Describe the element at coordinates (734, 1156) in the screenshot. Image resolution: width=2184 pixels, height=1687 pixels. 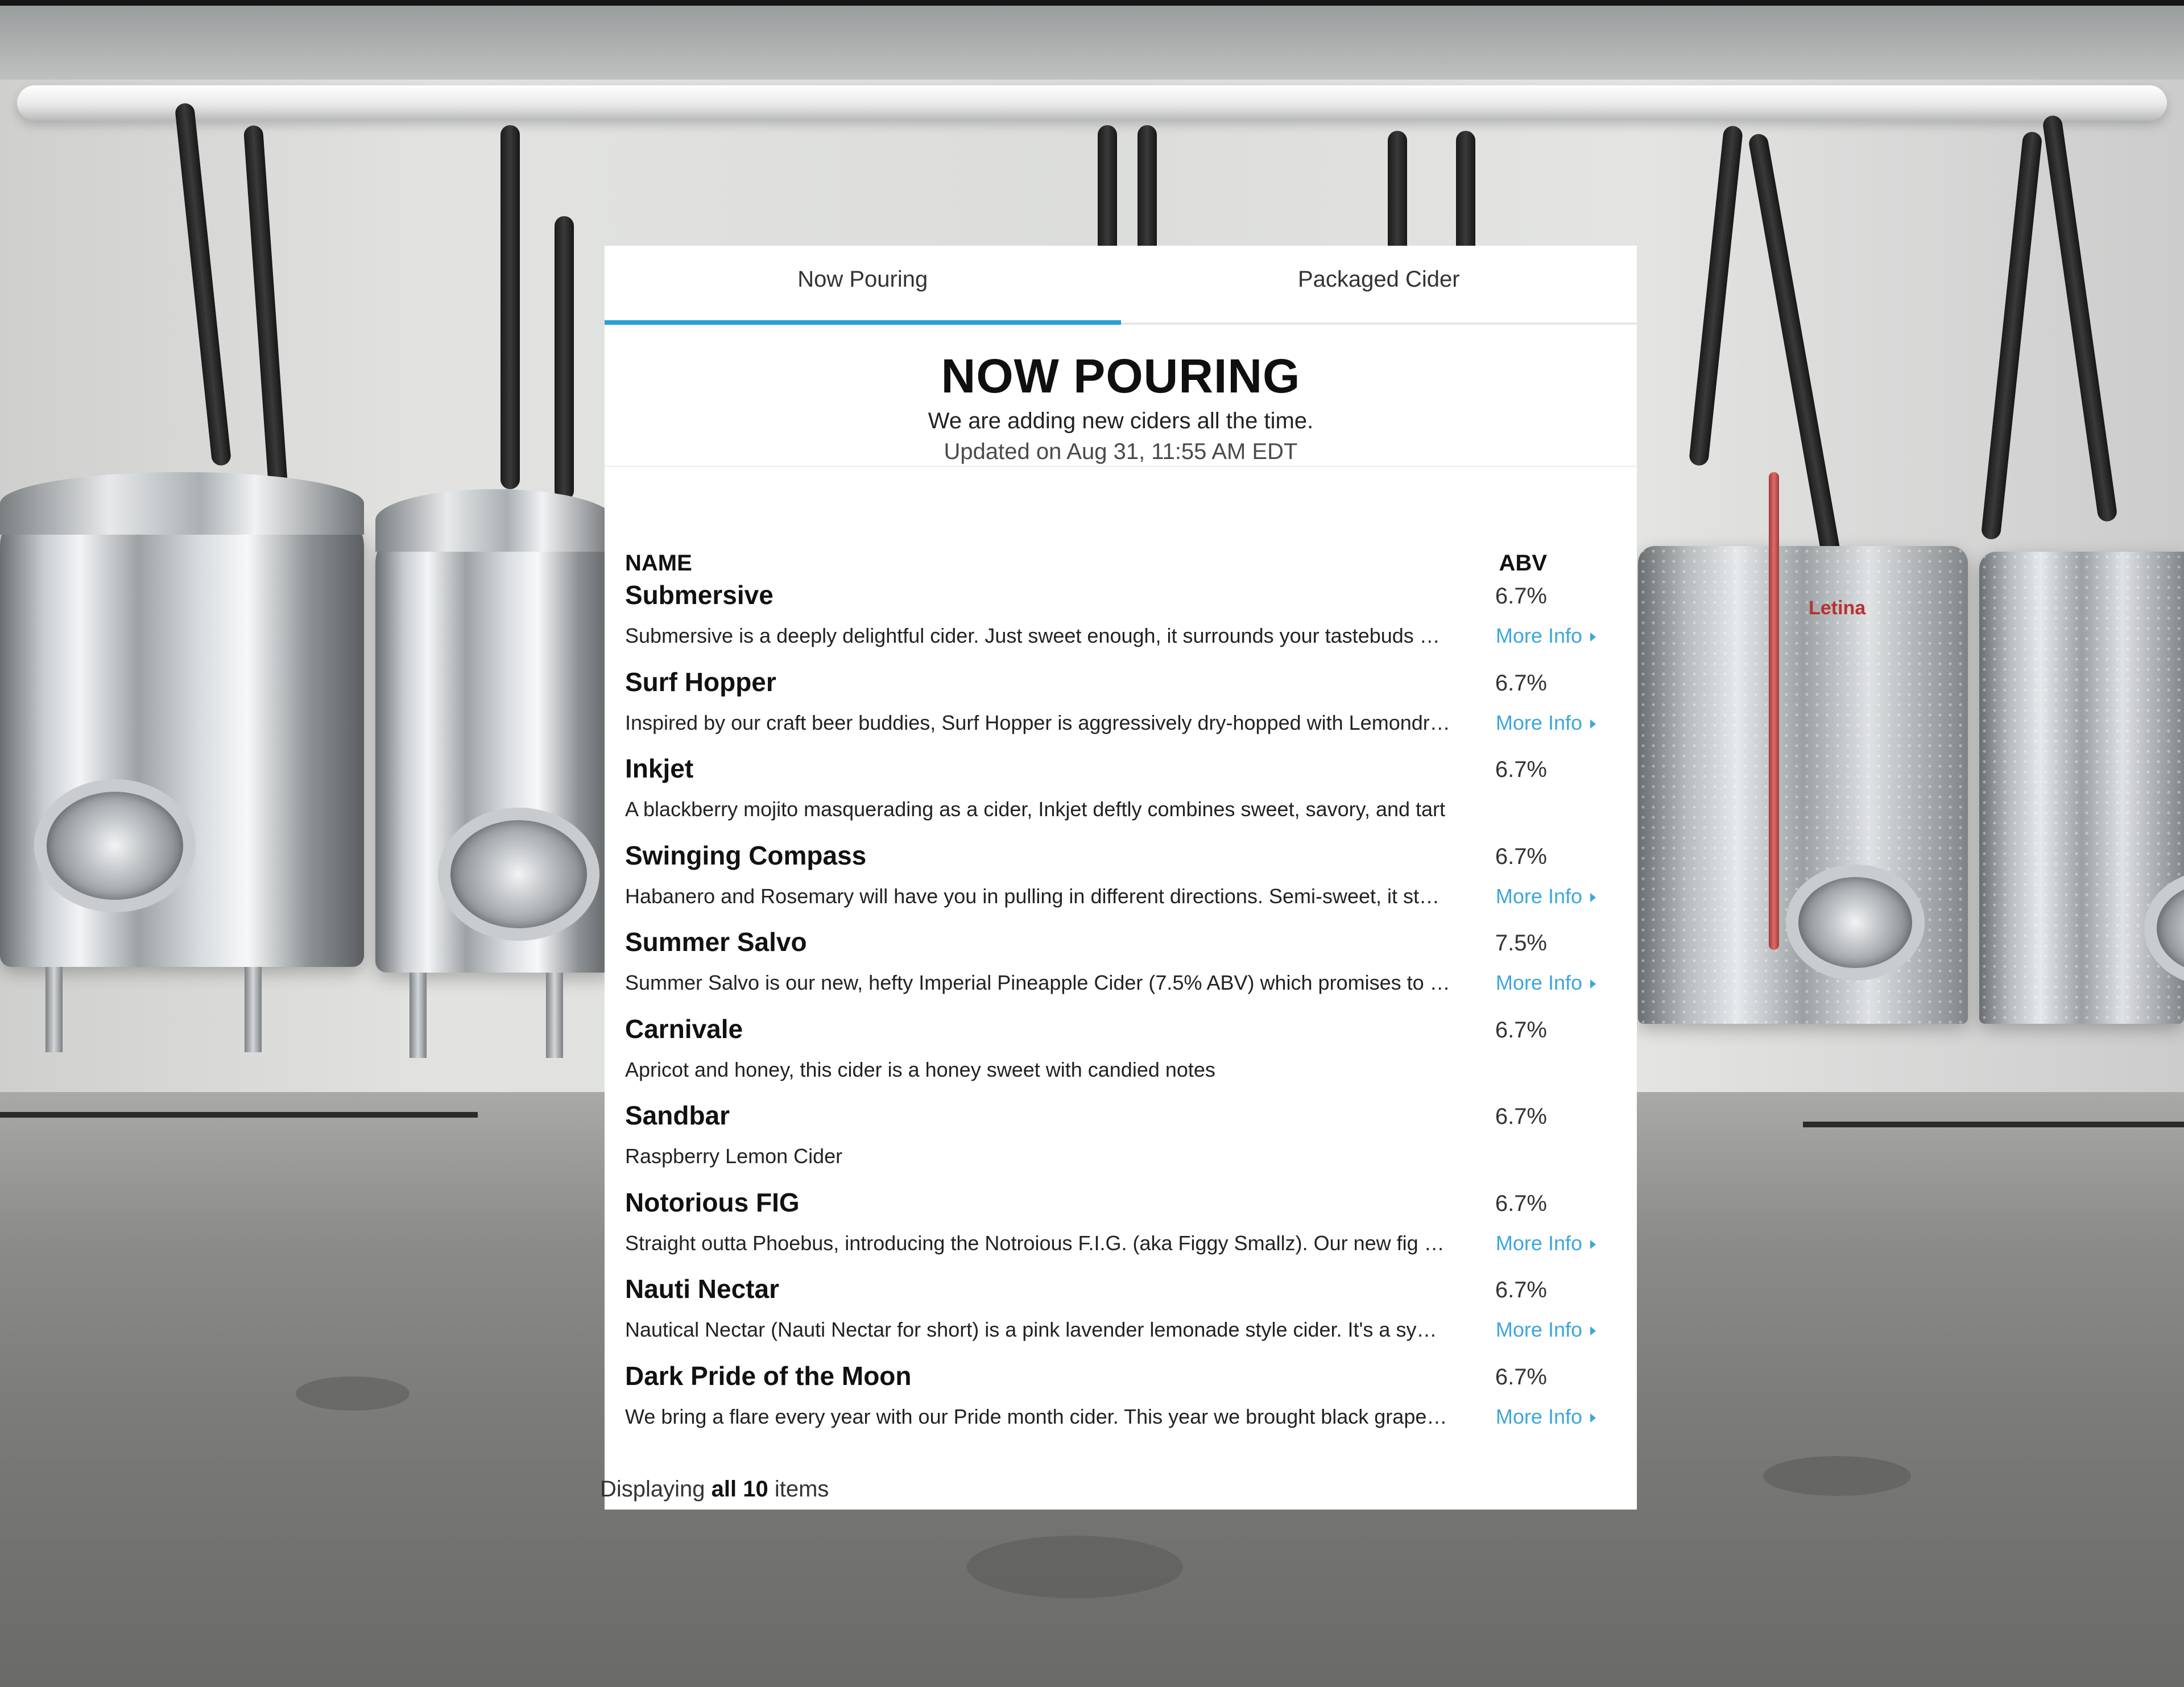
I see `cider-description: Raspberry Lemon Cider` at that location.